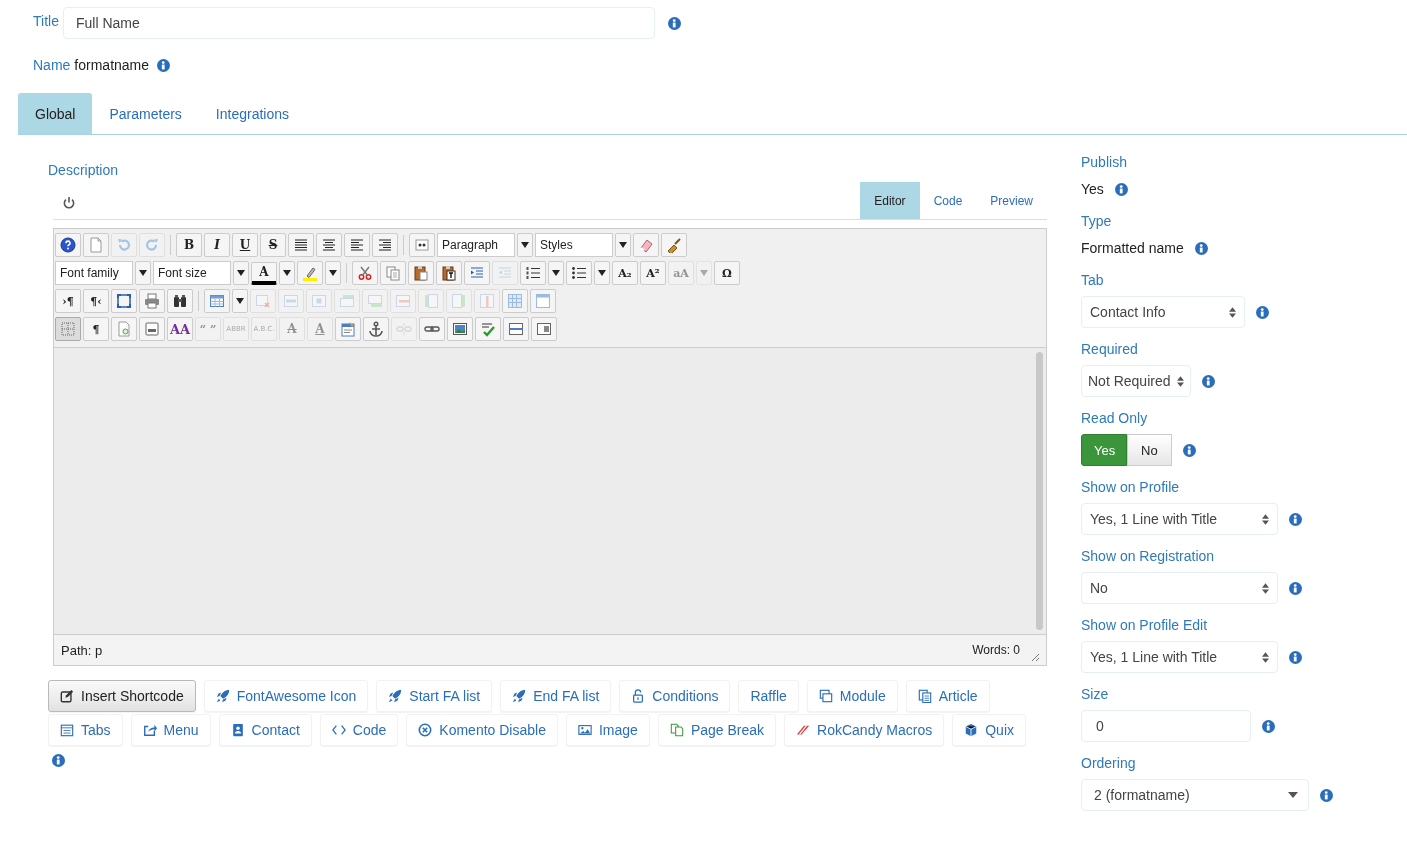  What do you see at coordinates (55, 113) in the screenshot?
I see `tab: Global` at bounding box center [55, 113].